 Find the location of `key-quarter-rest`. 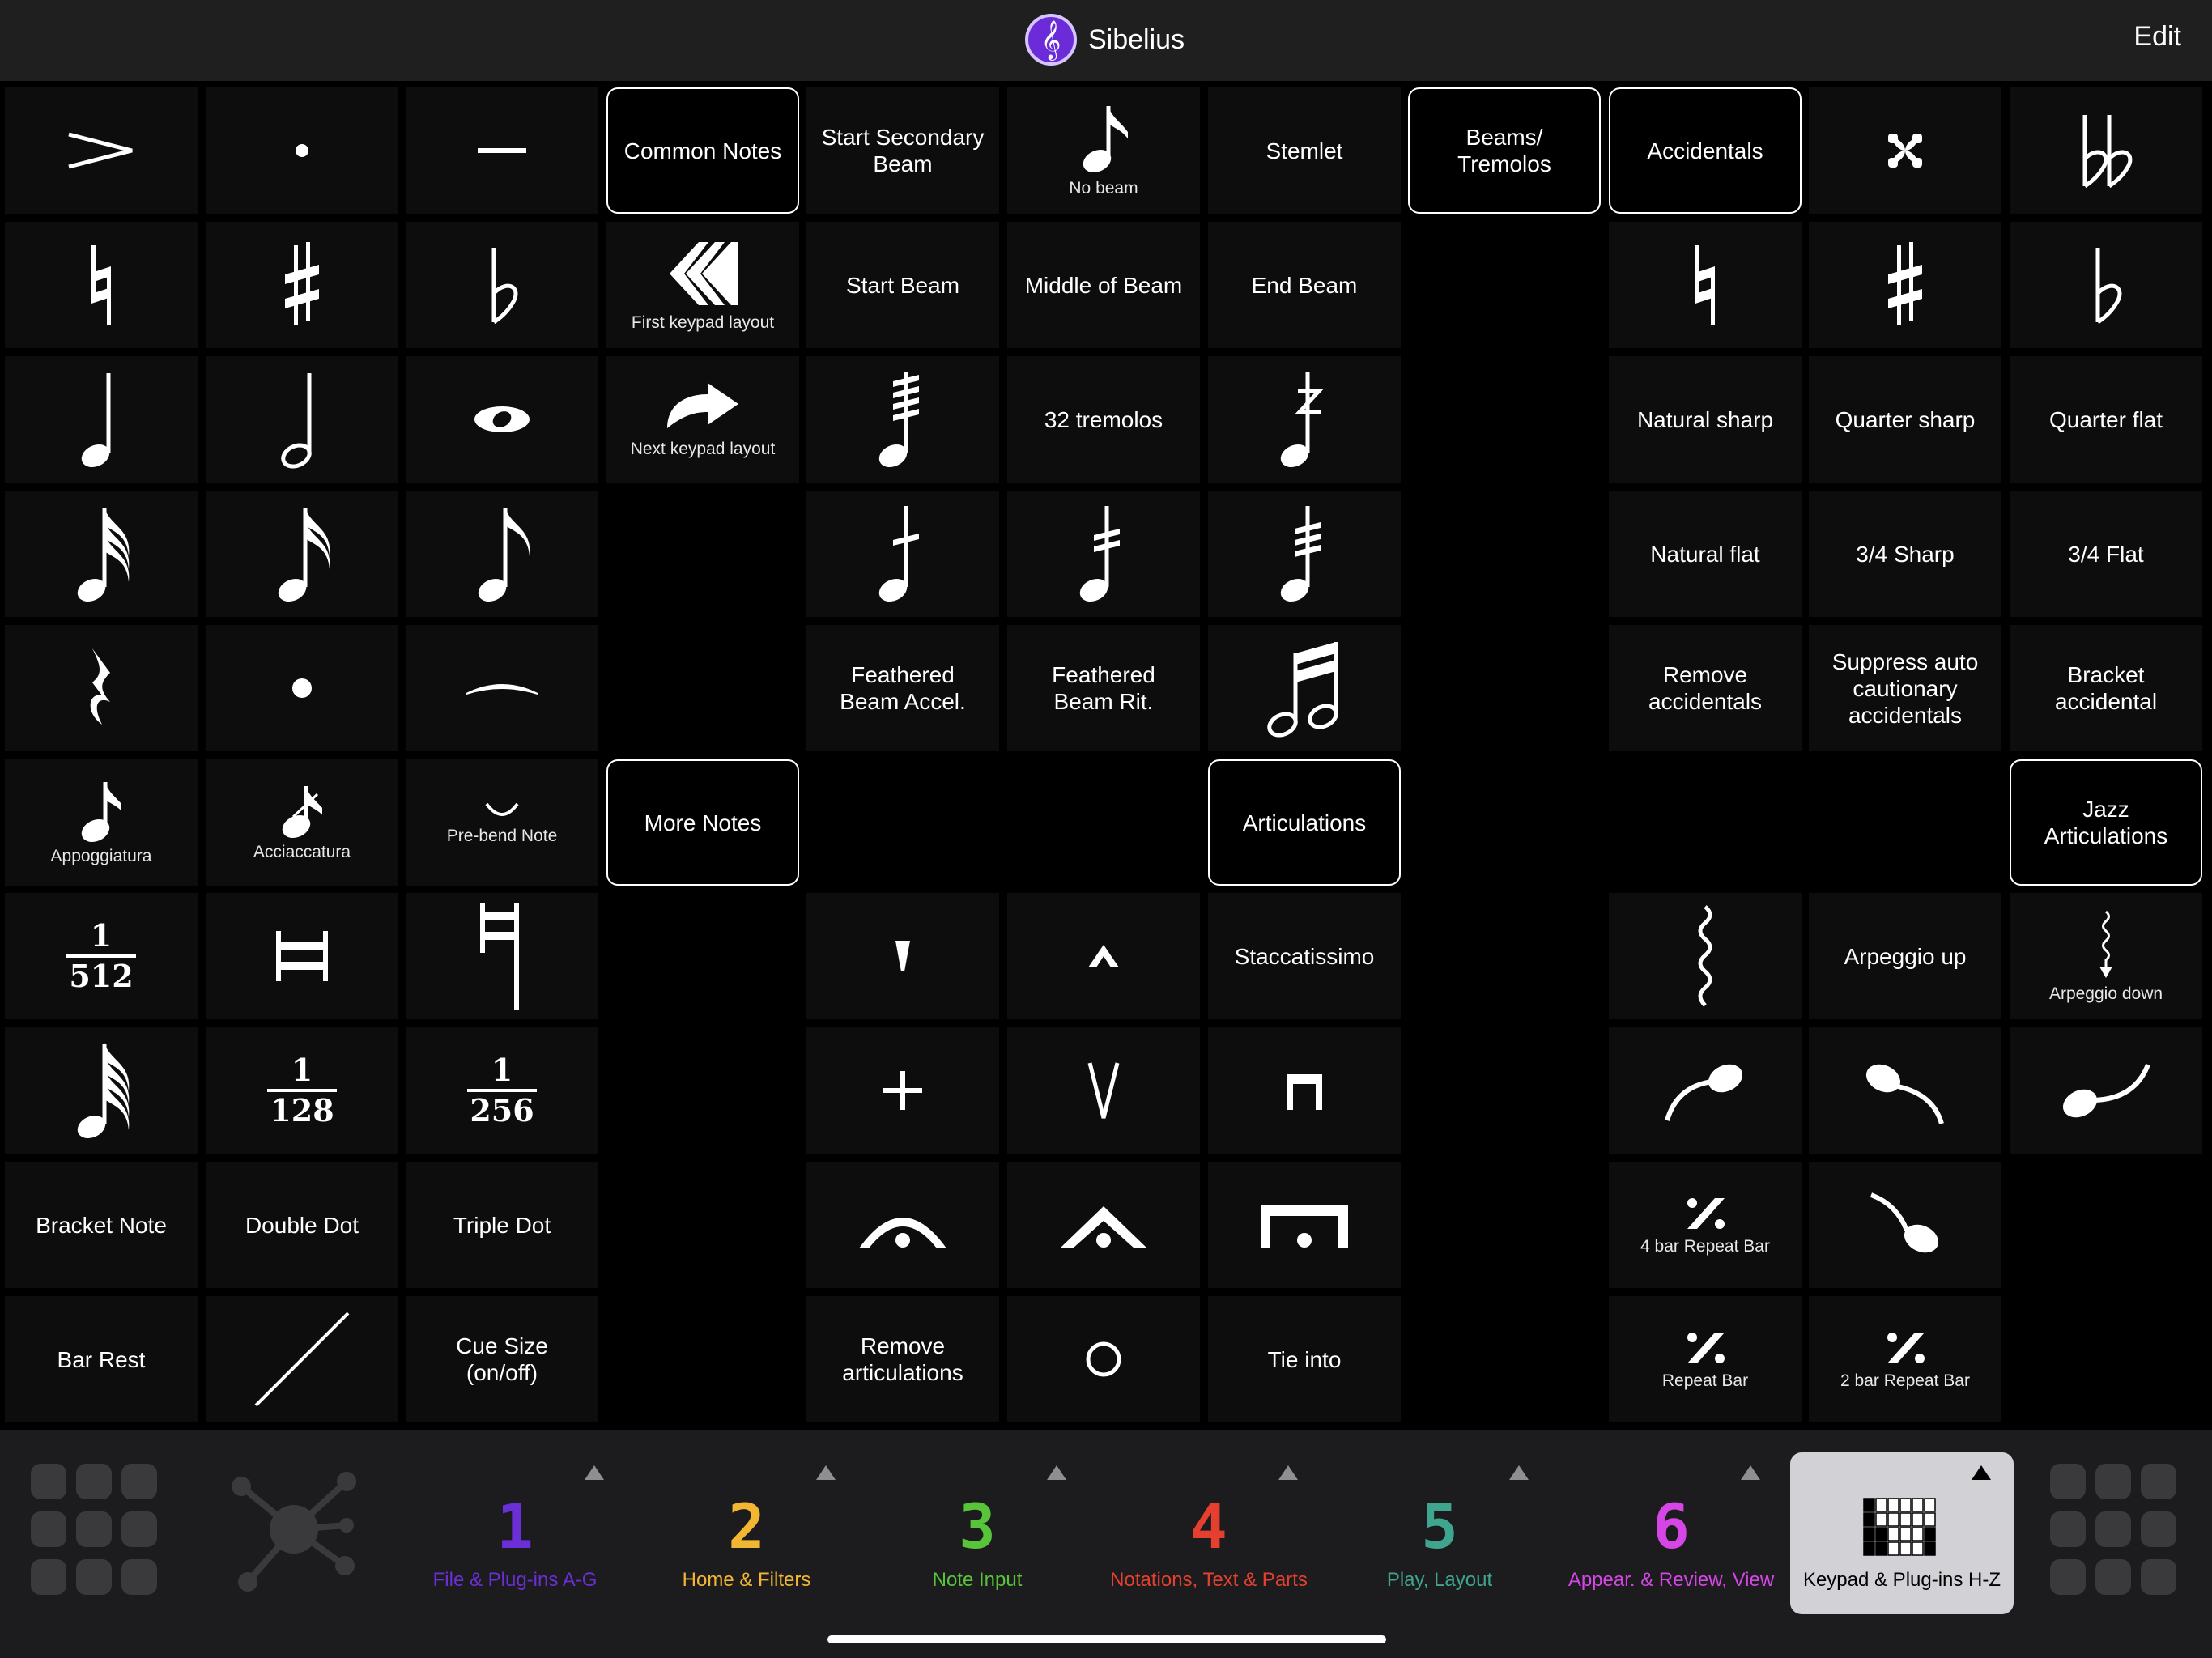

key-quarter-rest is located at coordinates (102, 688).